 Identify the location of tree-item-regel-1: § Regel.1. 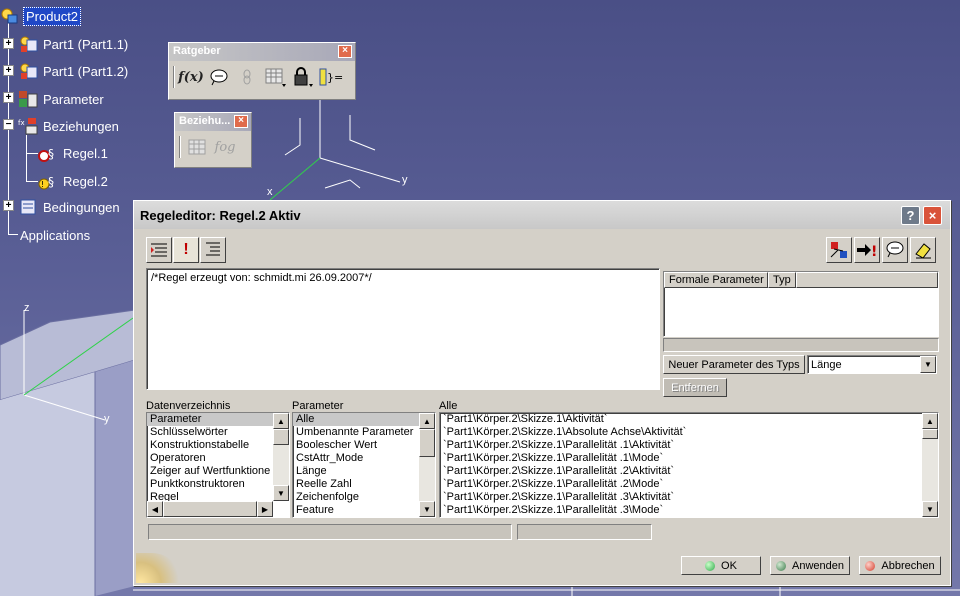
(74, 153).